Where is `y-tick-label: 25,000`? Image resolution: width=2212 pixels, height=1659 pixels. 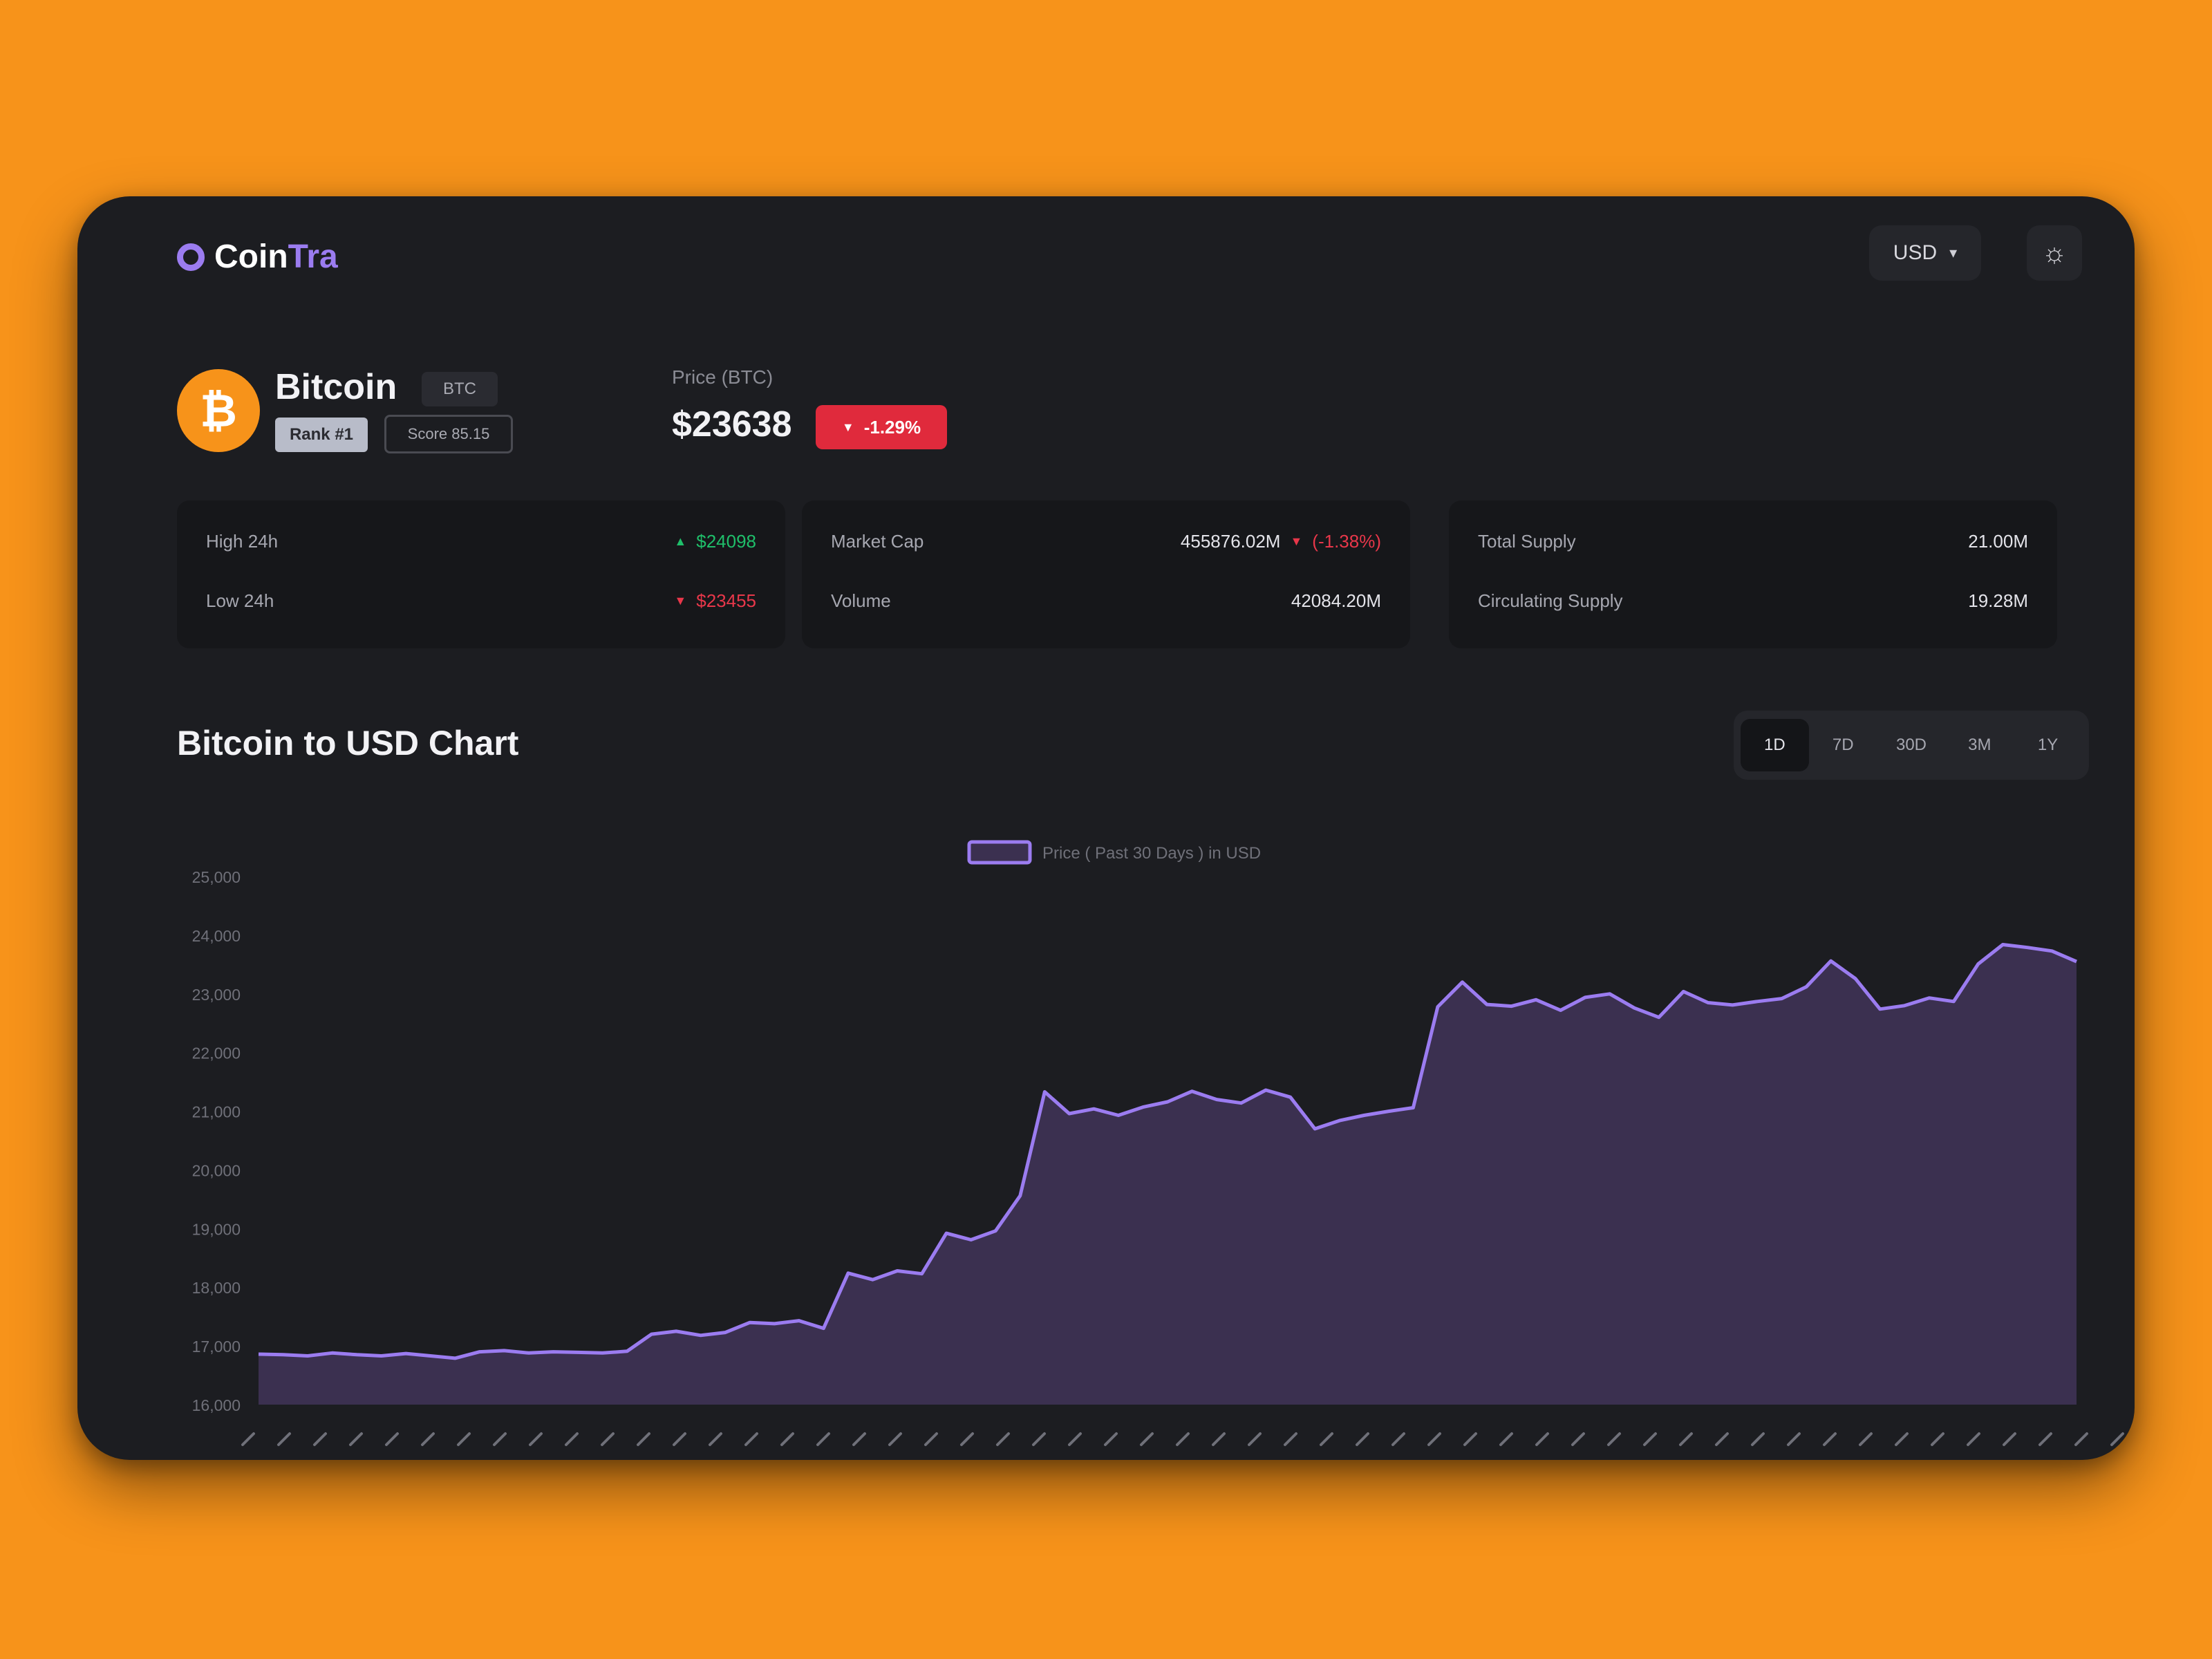
y-tick-label: 25,000 is located at coordinates (216, 877).